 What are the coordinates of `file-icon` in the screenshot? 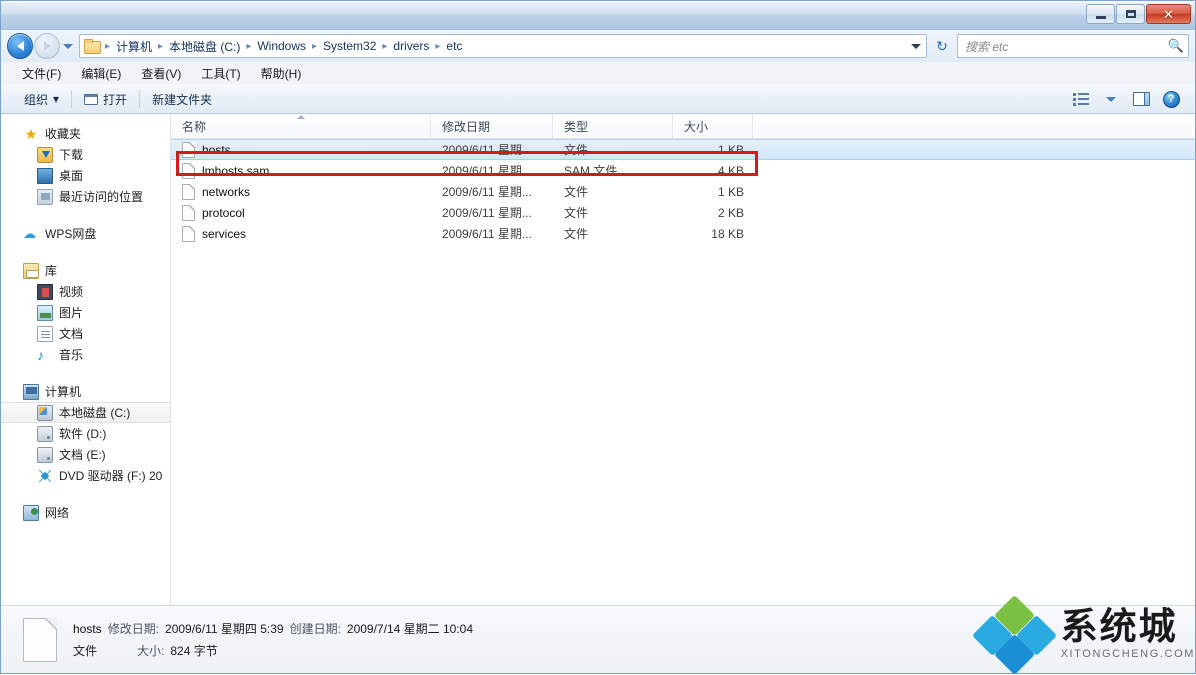 It's located at (188, 149).